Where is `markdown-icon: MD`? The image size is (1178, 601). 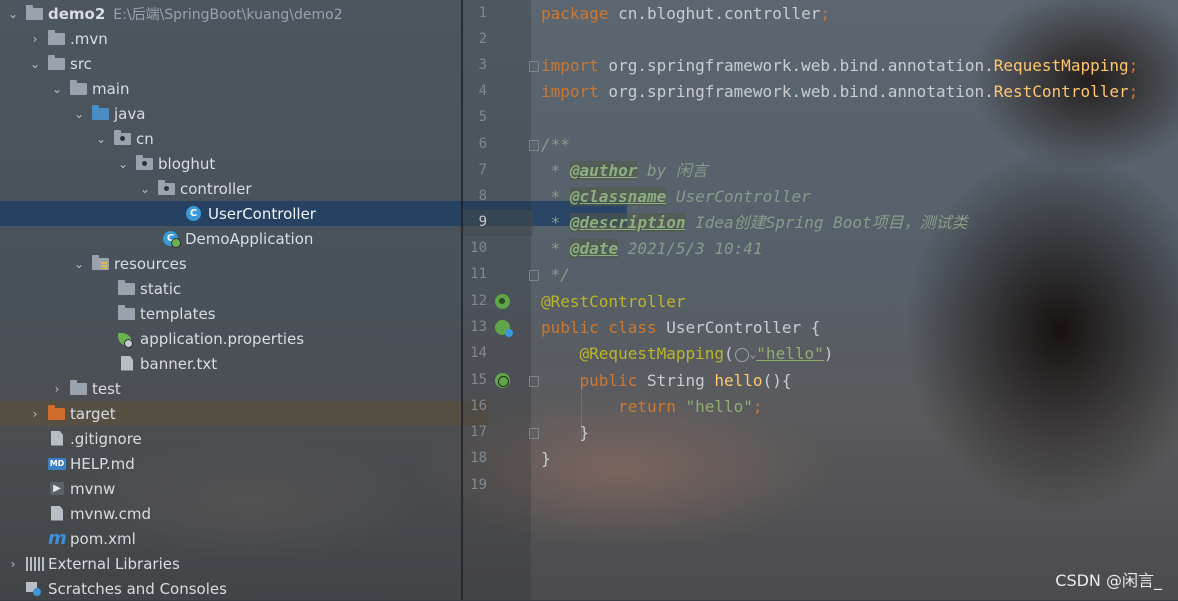 markdown-icon: MD is located at coordinates (57, 463).